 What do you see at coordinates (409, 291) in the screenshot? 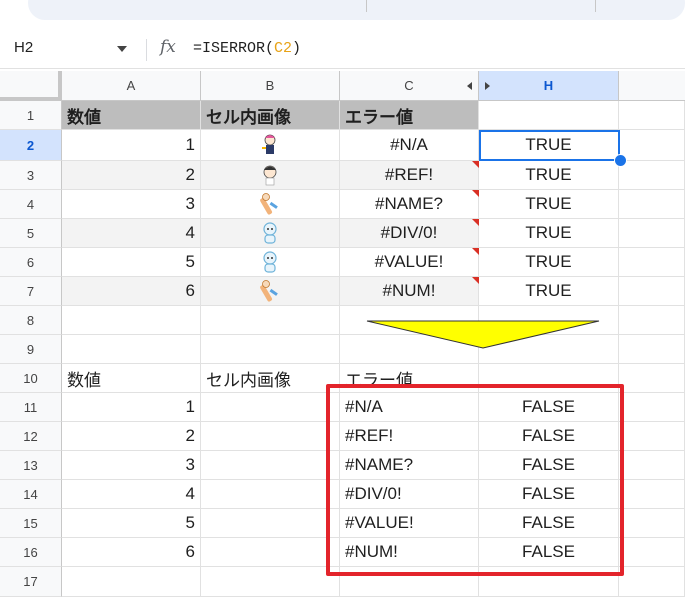
I see `table1-error-cell: #NUM!` at bounding box center [409, 291].